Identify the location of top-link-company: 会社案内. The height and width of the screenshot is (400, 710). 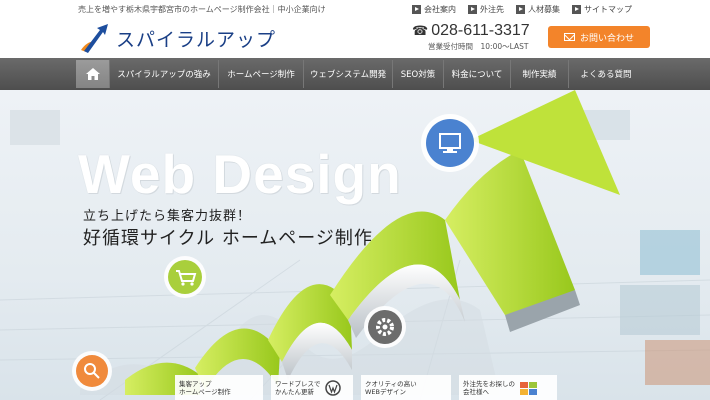
(434, 9).